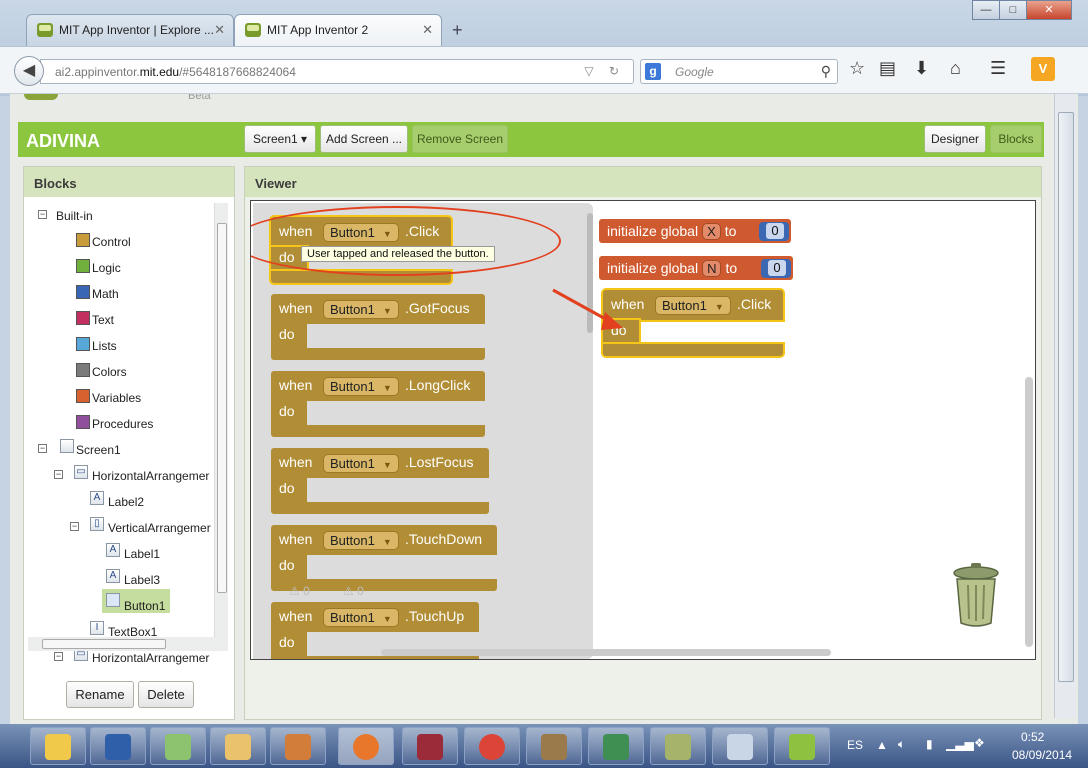 This screenshot has height=768, width=1088. Describe the element at coordinates (380, 482) in the screenshot. I see `event-block-lostfocus: when Button1 ▼ .LostFocus do` at that location.